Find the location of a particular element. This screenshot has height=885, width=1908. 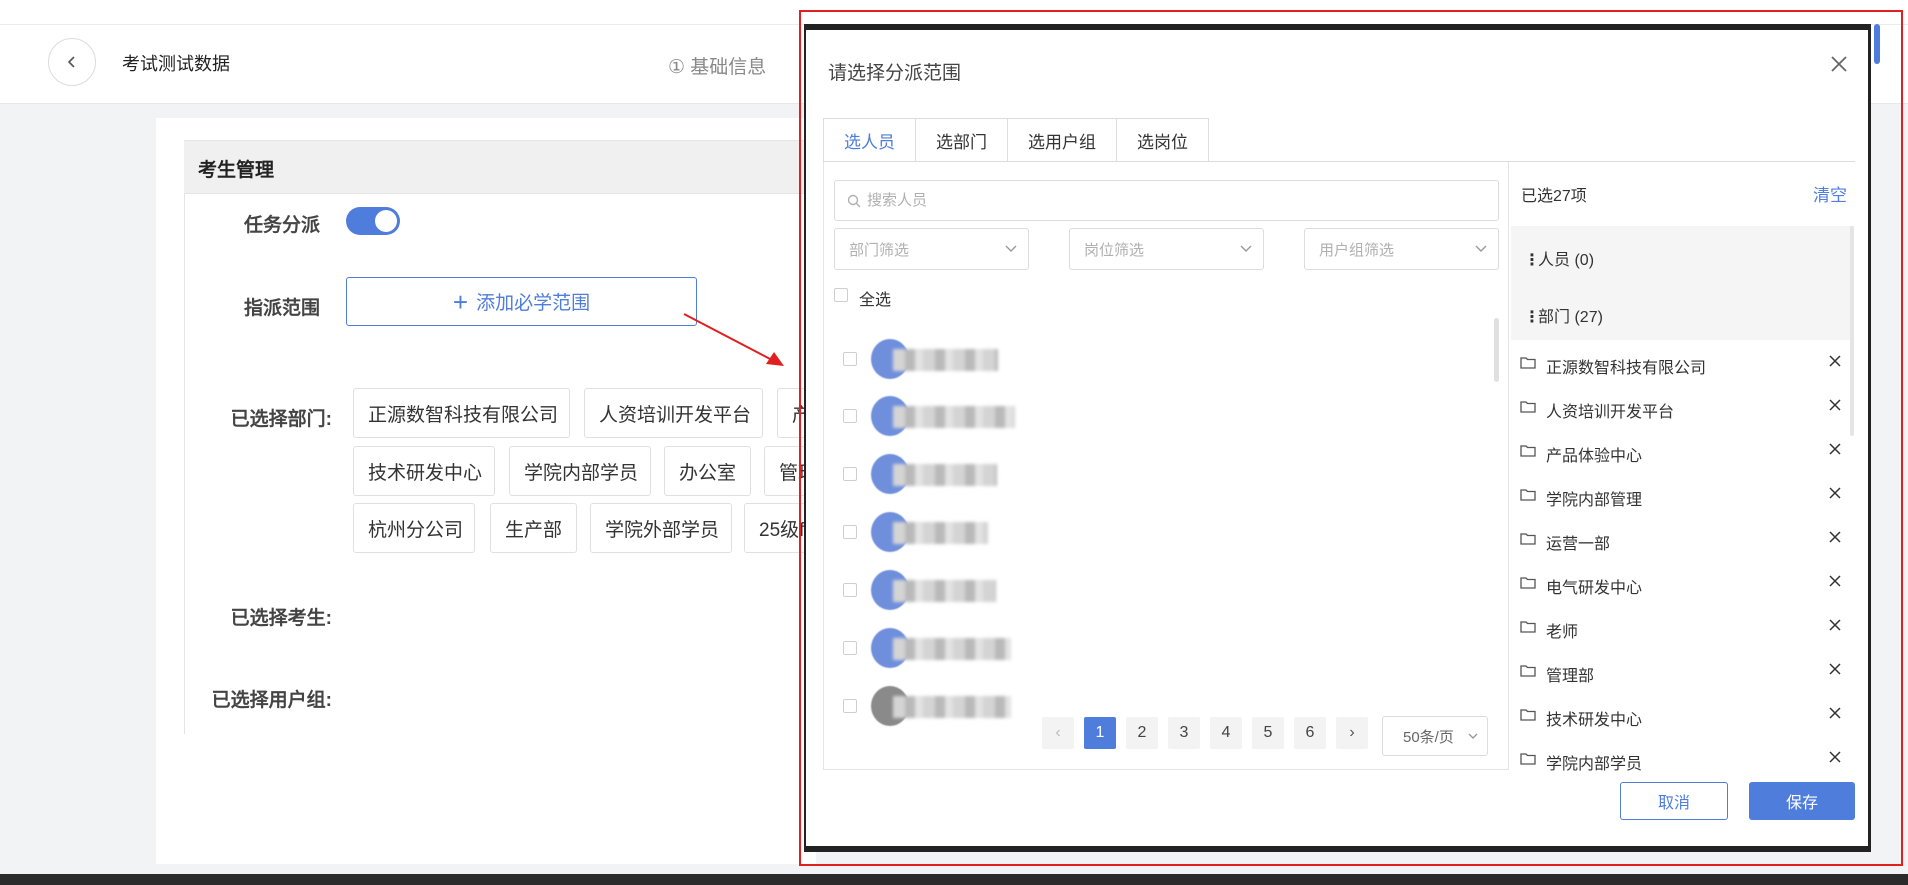

page-title: 考试测试数据 is located at coordinates (176, 64).